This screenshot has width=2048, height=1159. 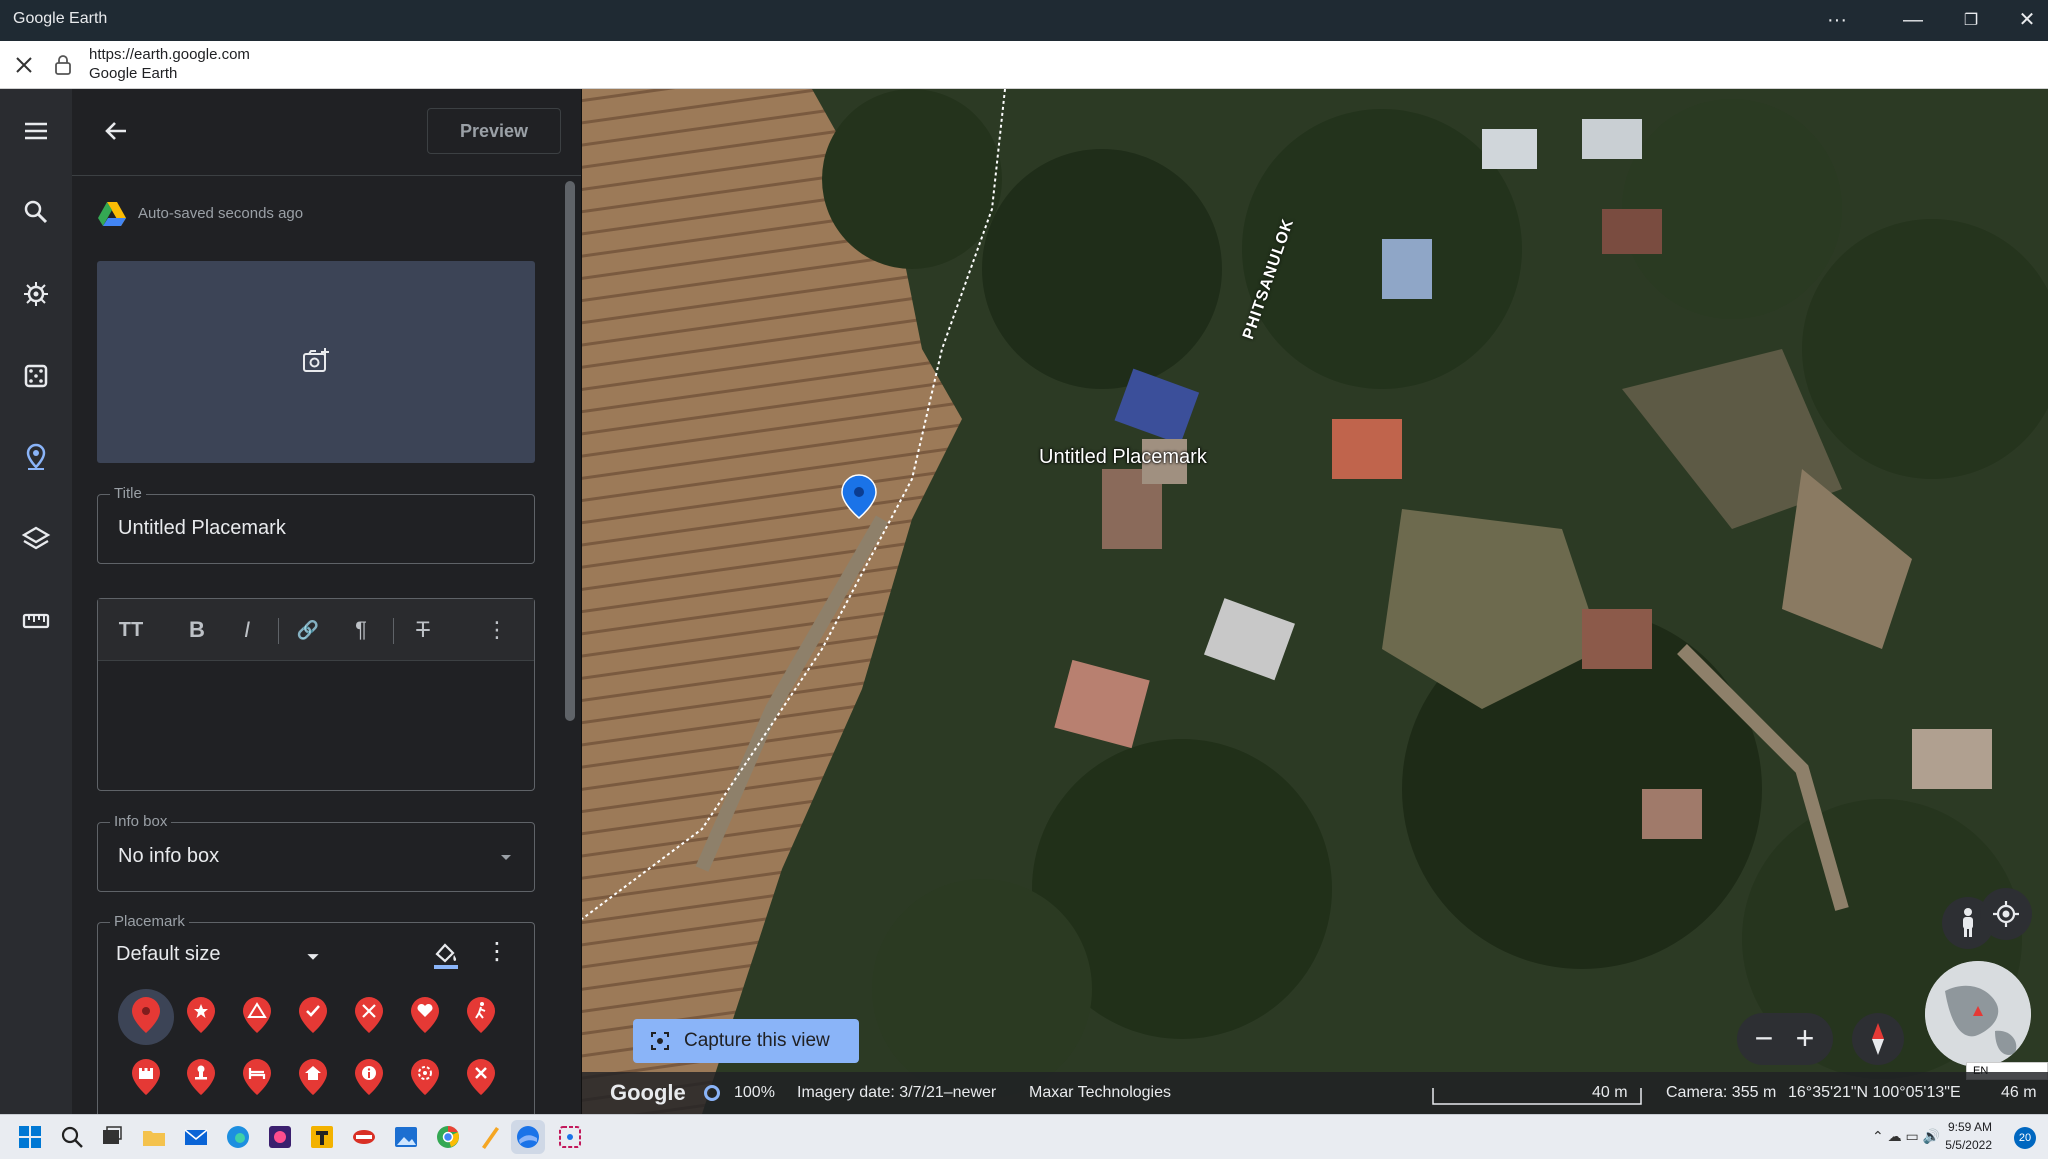 What do you see at coordinates (257, 1015) in the screenshot?
I see `pin-warning-icon` at bounding box center [257, 1015].